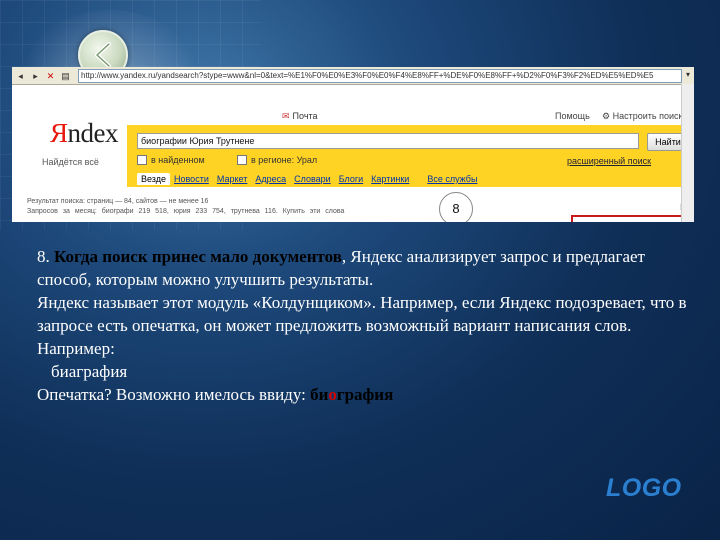 This screenshot has height=540, width=720. What do you see at coordinates (609, 161) in the screenshot?
I see `advanced-search-link: расширенный поиск` at bounding box center [609, 161].